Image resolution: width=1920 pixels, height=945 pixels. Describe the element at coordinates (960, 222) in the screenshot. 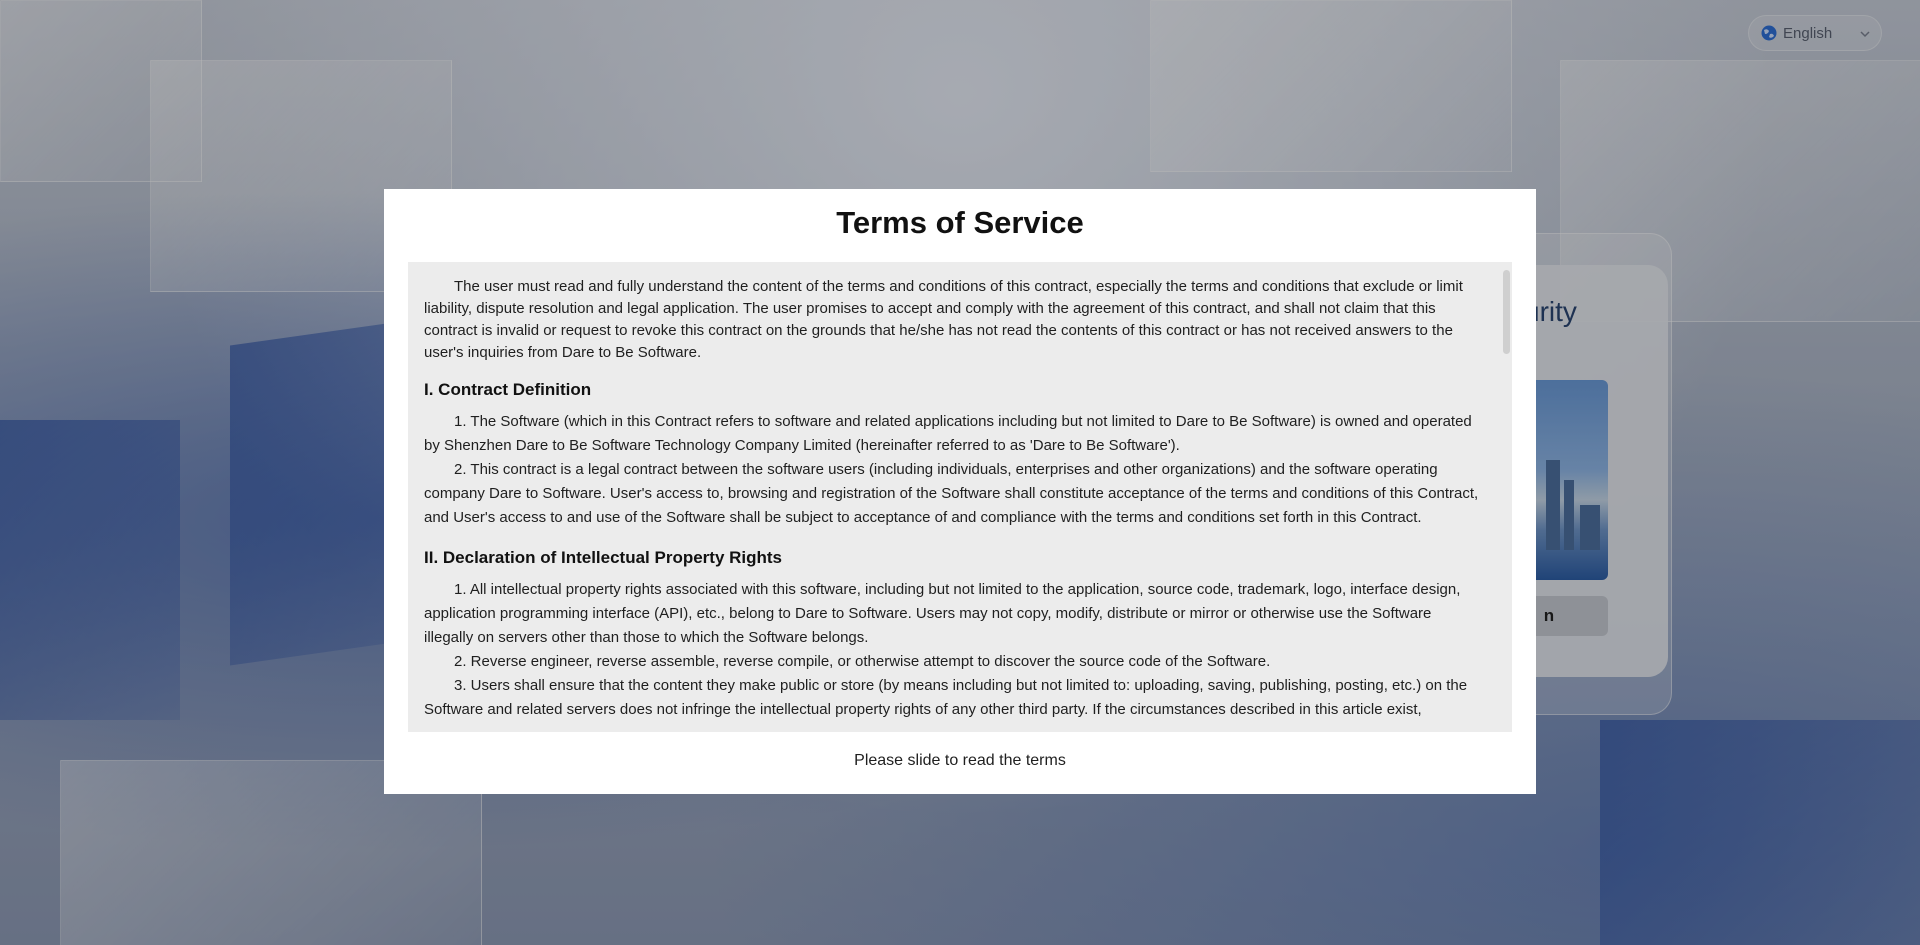

I see `modal-title: Terms of Service` at that location.